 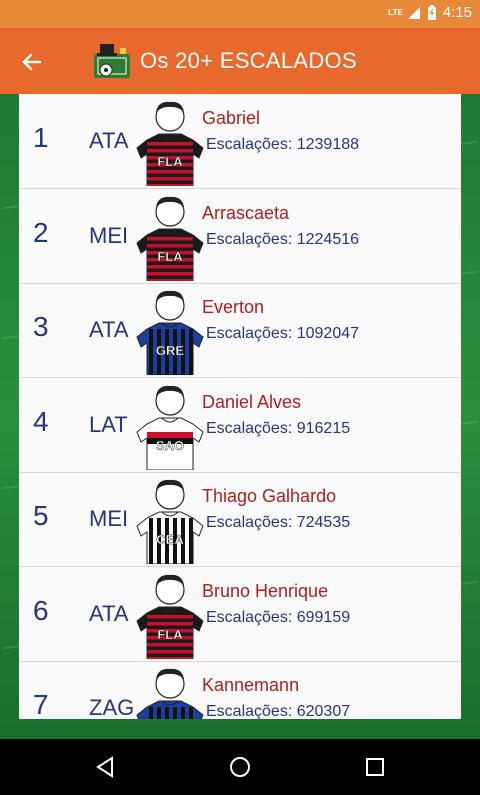 What do you see at coordinates (323, 428) in the screenshot?
I see `selections-count: 916215` at bounding box center [323, 428].